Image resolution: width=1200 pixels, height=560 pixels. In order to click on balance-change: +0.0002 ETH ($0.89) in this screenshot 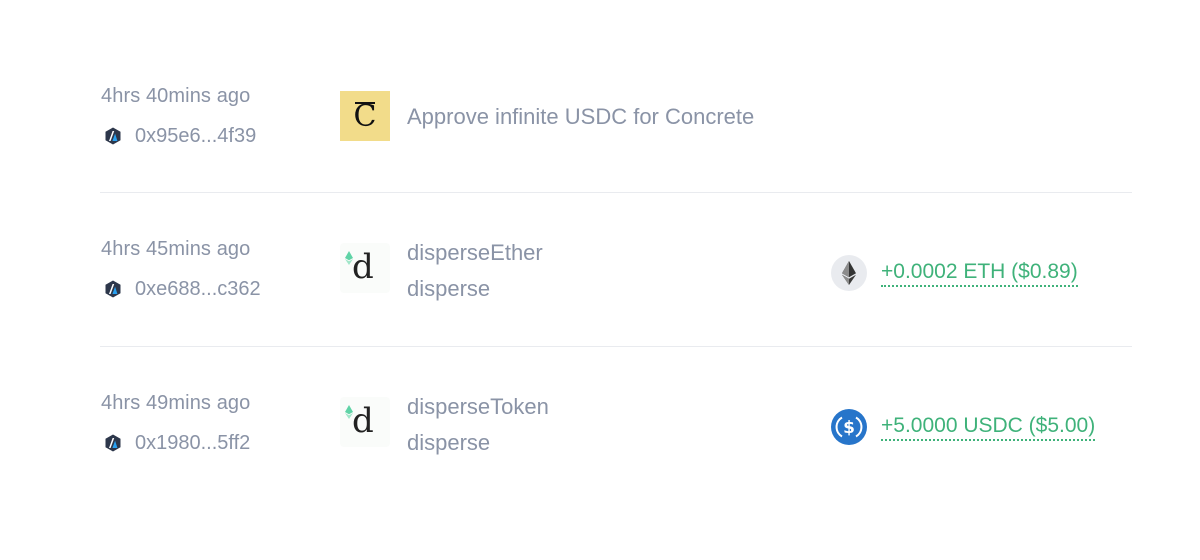, I will do `click(954, 273)`.